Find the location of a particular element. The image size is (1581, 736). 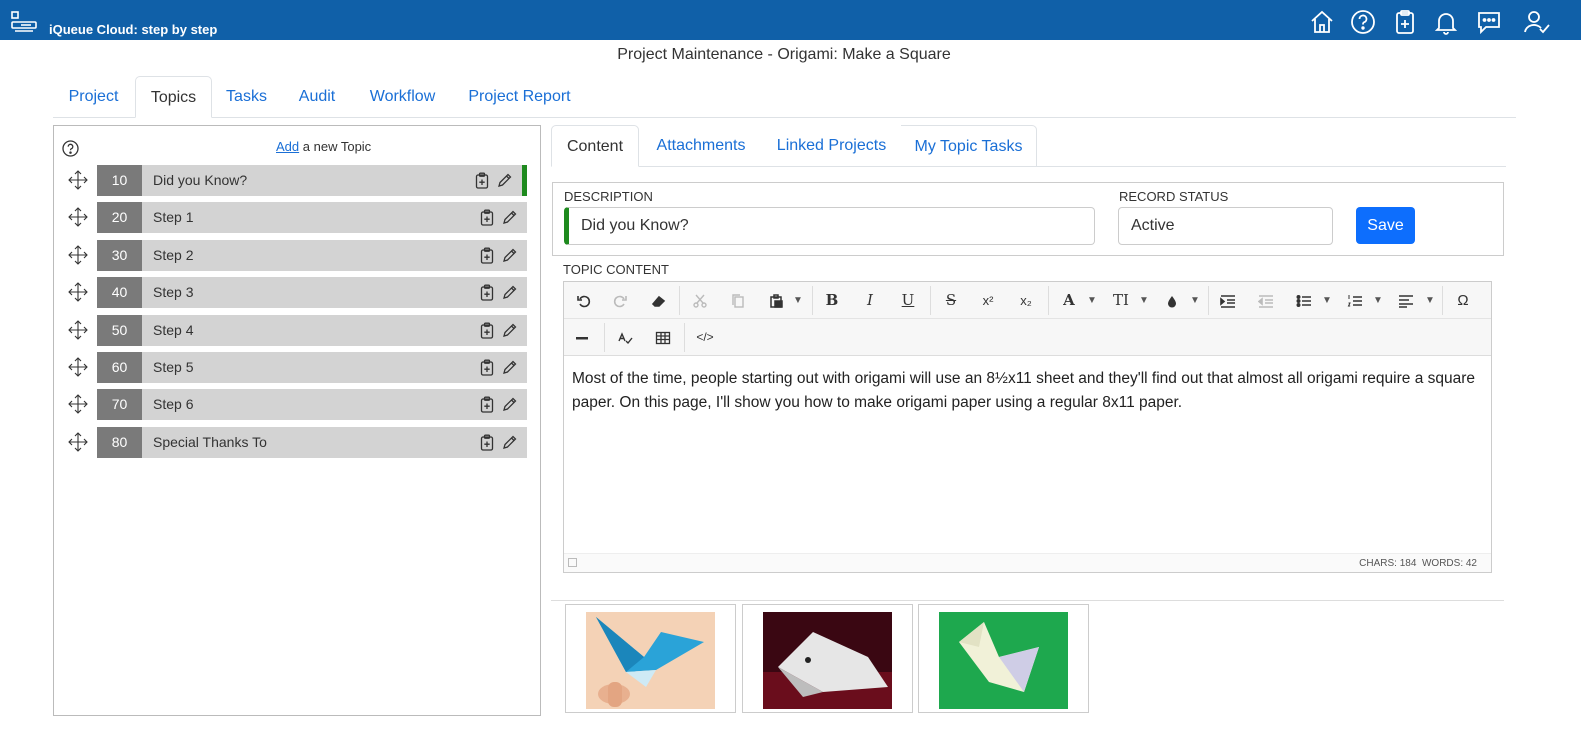

tab-content: Content is located at coordinates (595, 146).